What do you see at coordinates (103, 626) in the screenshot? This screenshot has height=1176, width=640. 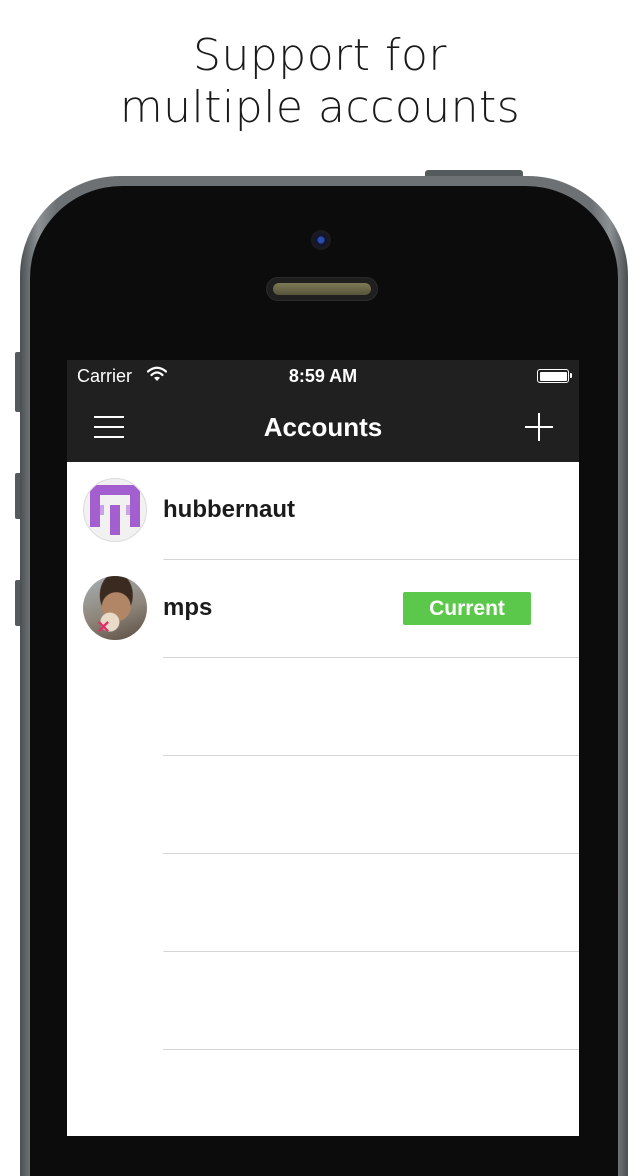 I see `x-mark-icon: ×` at bounding box center [103, 626].